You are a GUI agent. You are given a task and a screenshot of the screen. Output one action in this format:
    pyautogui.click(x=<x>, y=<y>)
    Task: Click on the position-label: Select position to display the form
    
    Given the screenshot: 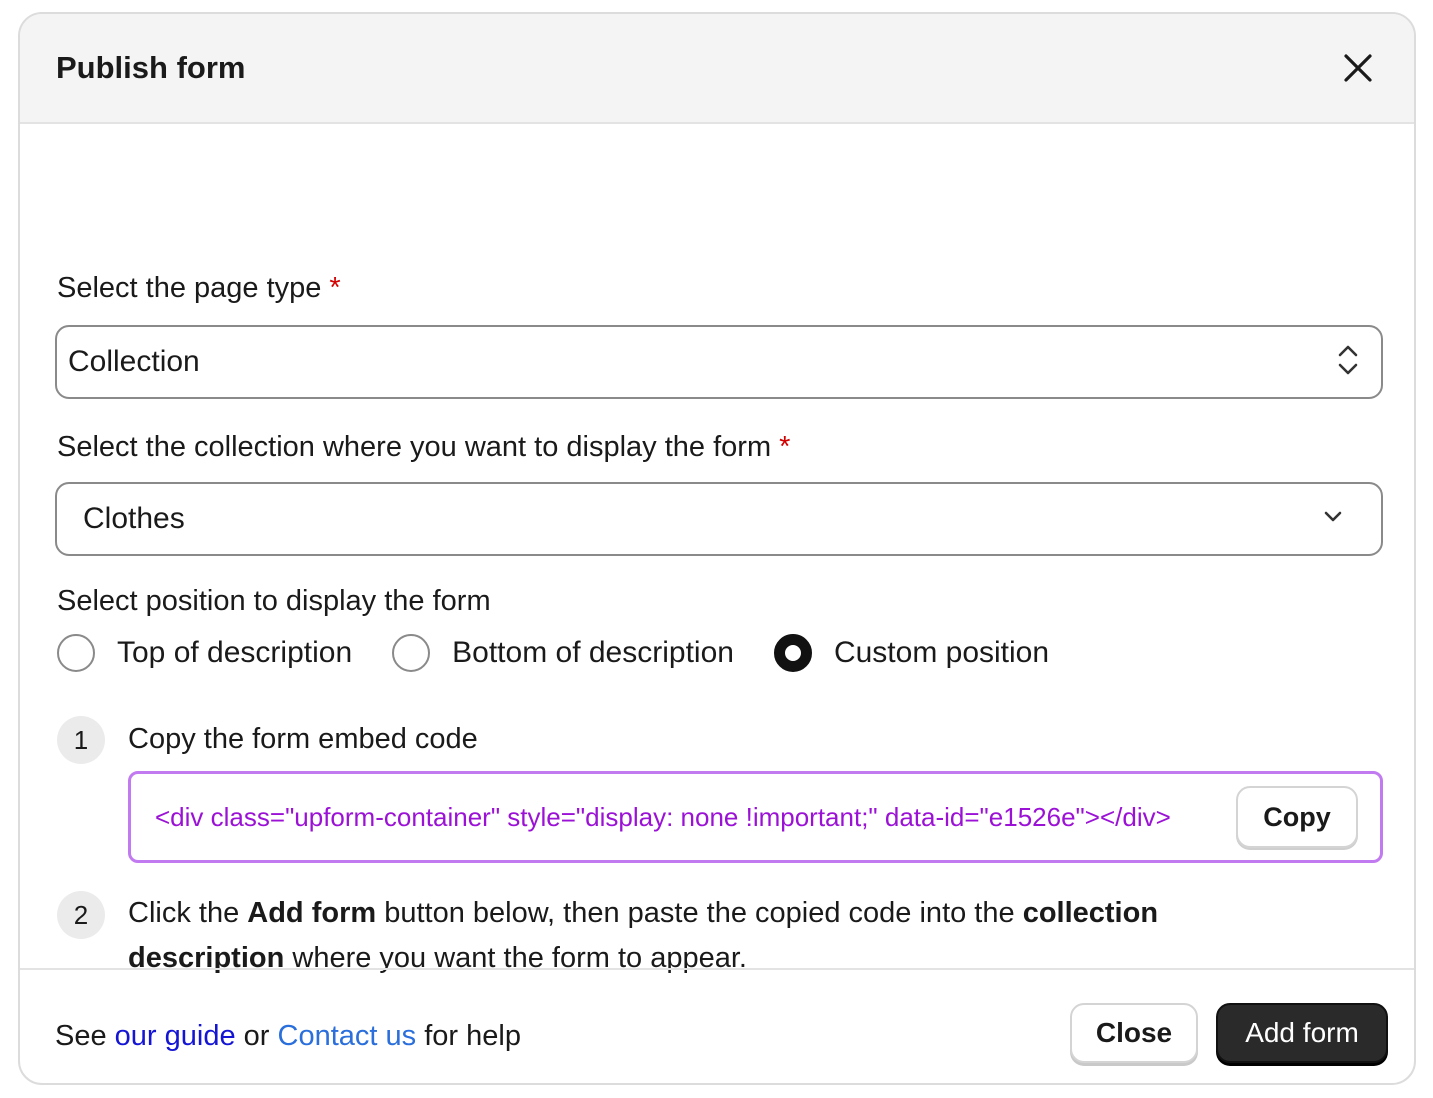 What is the action you would take?
    pyautogui.click(x=274, y=601)
    